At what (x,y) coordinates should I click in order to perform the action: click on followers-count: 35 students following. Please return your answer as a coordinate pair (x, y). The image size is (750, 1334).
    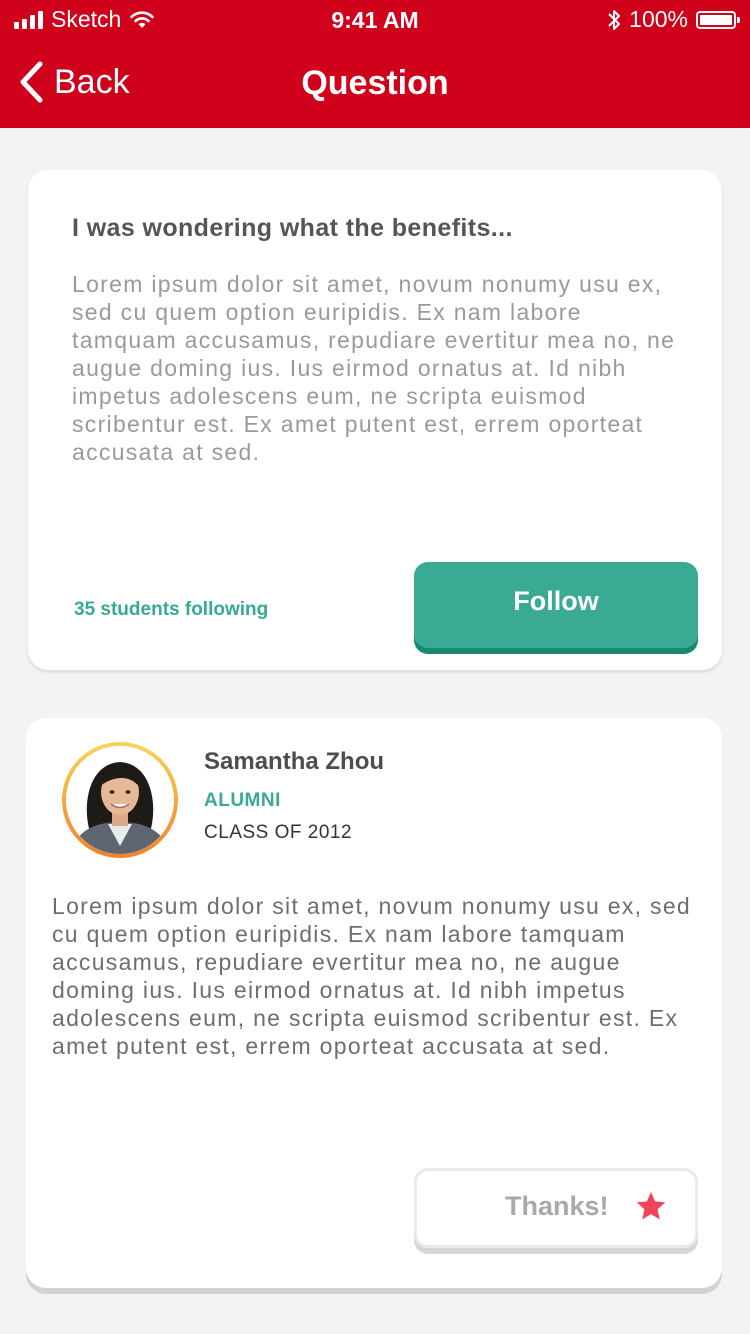
    Looking at the image, I should click on (171, 609).